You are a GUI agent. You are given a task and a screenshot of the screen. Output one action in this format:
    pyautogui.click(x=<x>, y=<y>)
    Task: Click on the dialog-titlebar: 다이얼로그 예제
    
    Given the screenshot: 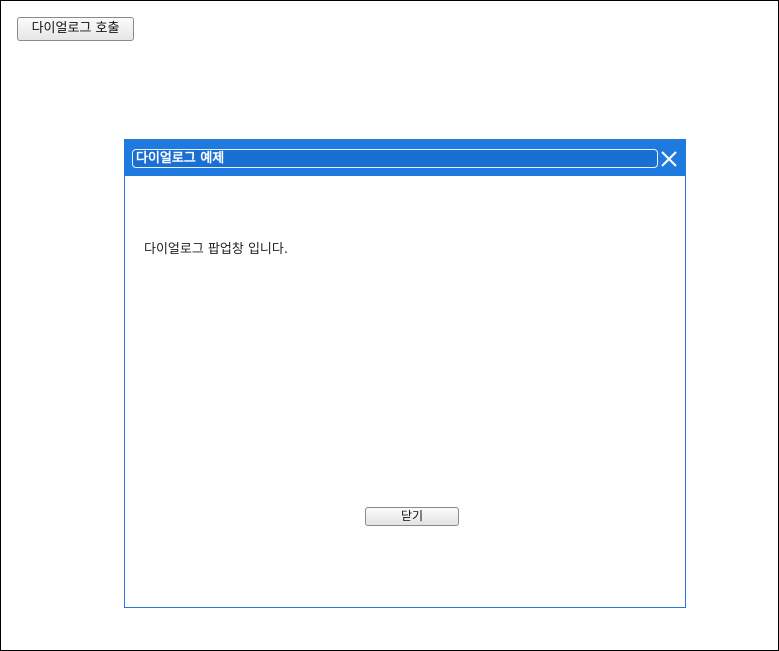 What is the action you would take?
    pyautogui.click(x=405, y=158)
    